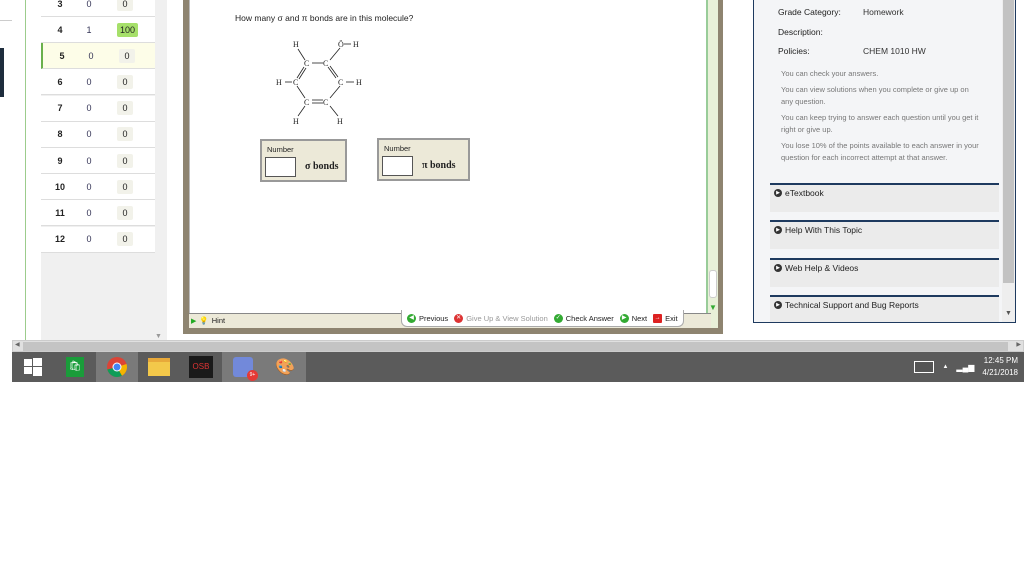  Describe the element at coordinates (804, 193) in the screenshot. I see `section-label: eTextbook` at that location.